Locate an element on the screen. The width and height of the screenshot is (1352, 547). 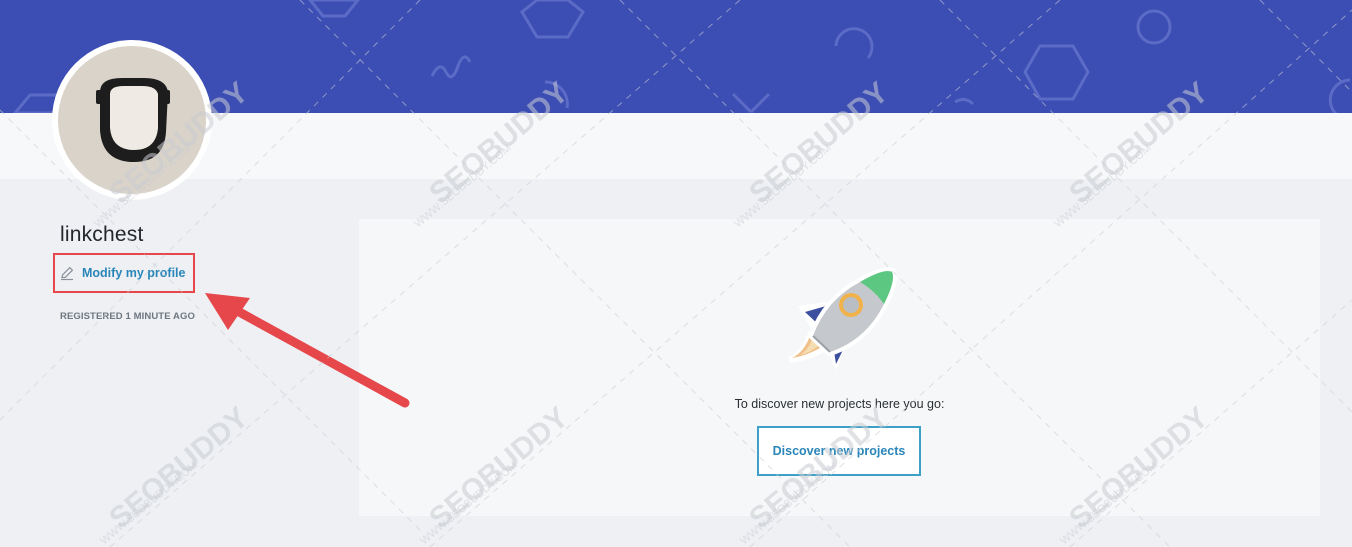
discover-projects-button: Discover new projects is located at coordinates (839, 451).